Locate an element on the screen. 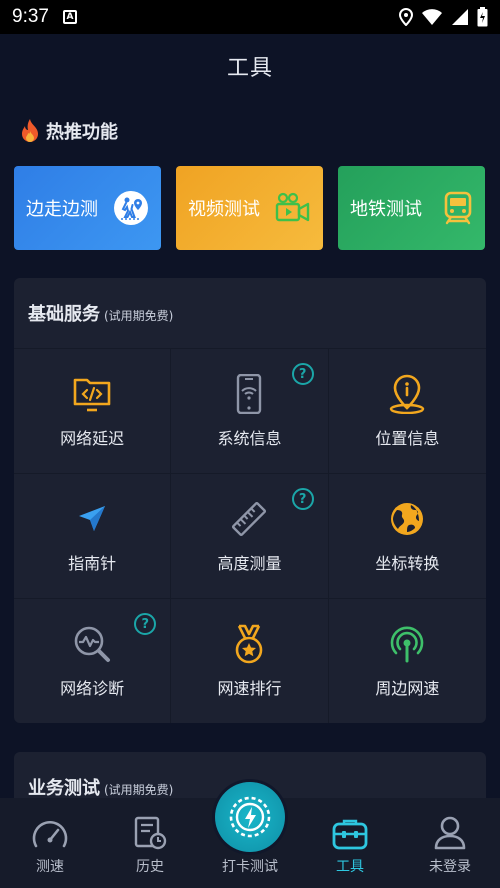 This screenshot has width=500, height=888. nav-account: 未登录 is located at coordinates (450, 843).